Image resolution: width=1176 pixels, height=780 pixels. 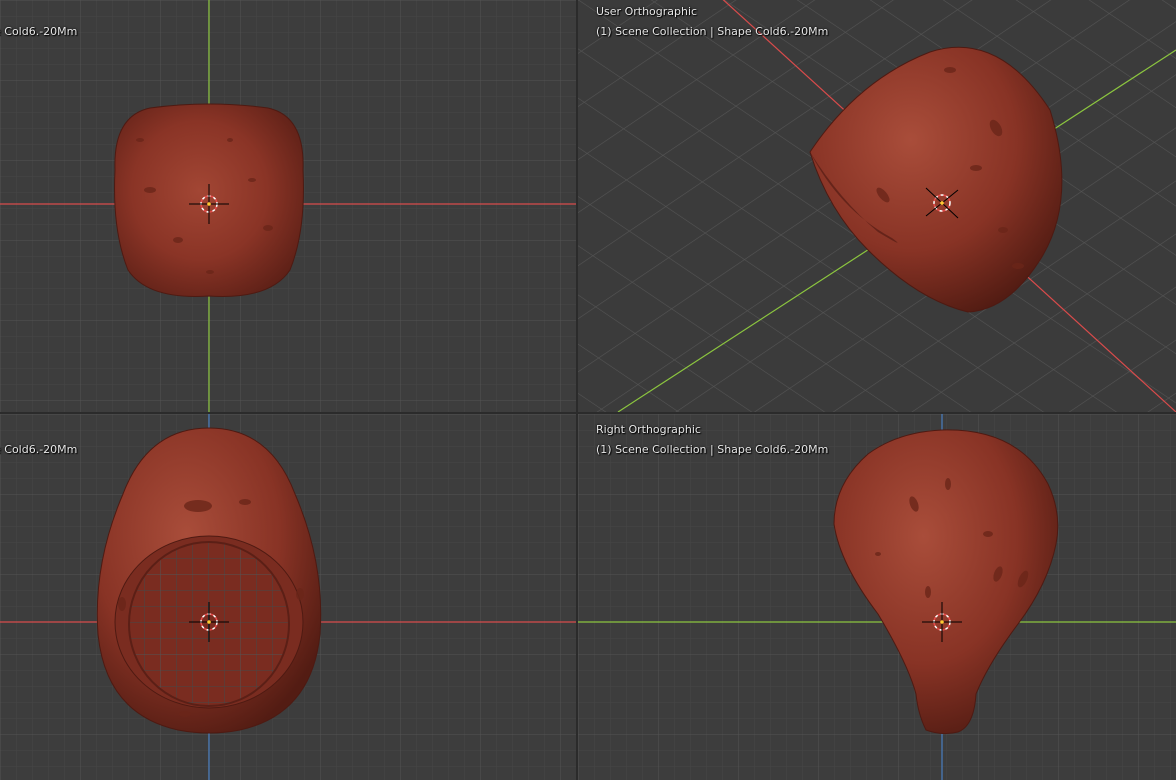 I want to click on viewport-title: User Orthographic, so click(x=647, y=11).